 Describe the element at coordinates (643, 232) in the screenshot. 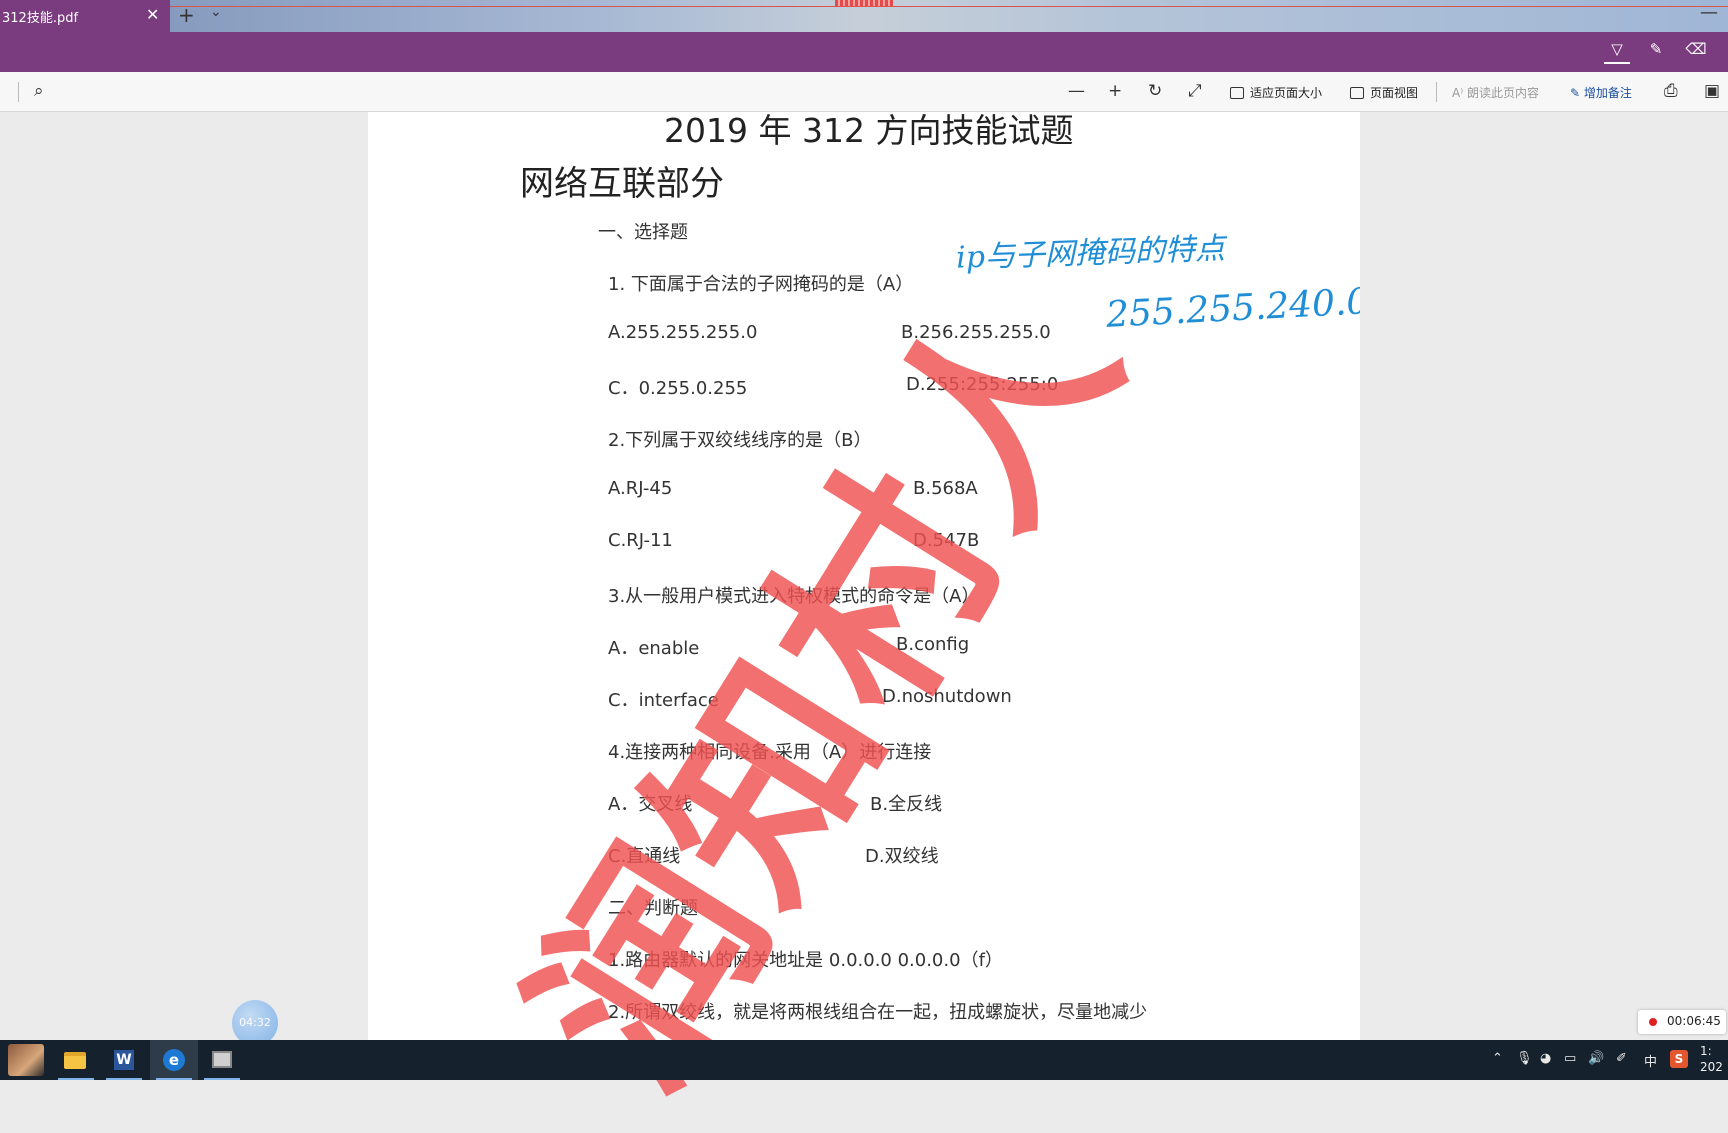

I see `heading-choice: 一、选择题` at that location.